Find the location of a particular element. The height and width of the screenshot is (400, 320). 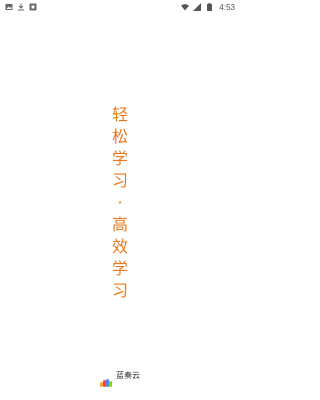

slogan-char: 效 is located at coordinates (119, 246).